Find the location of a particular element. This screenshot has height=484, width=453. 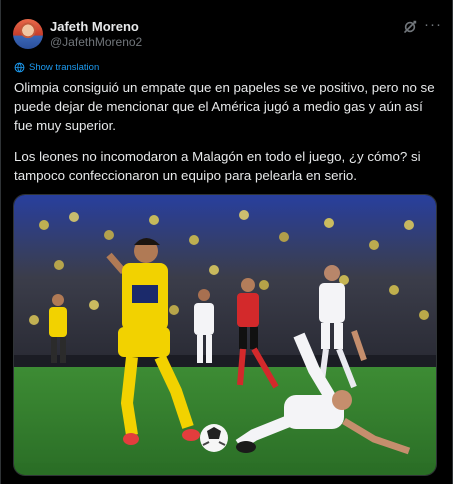

avatar is located at coordinates (28, 34).